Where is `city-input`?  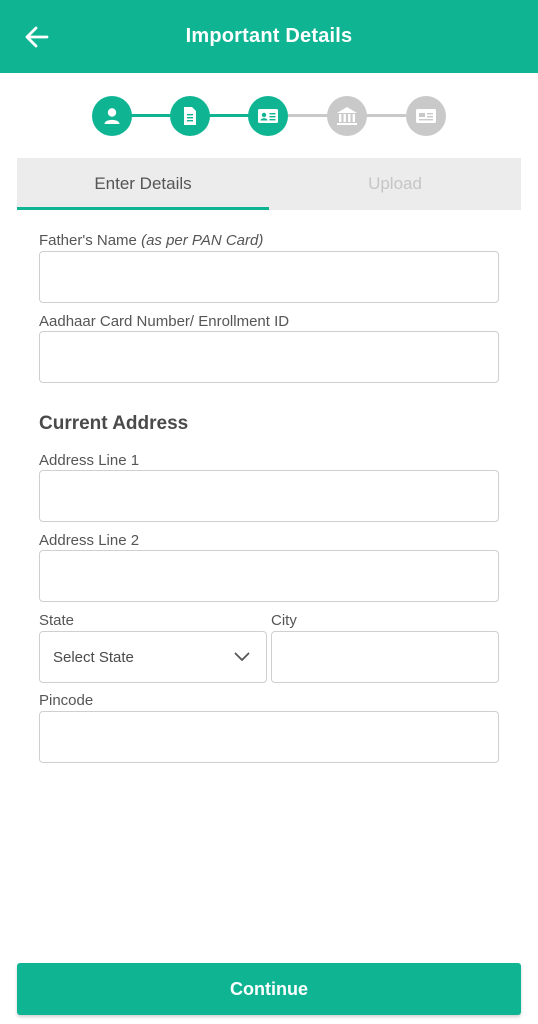
city-input is located at coordinates (385, 657).